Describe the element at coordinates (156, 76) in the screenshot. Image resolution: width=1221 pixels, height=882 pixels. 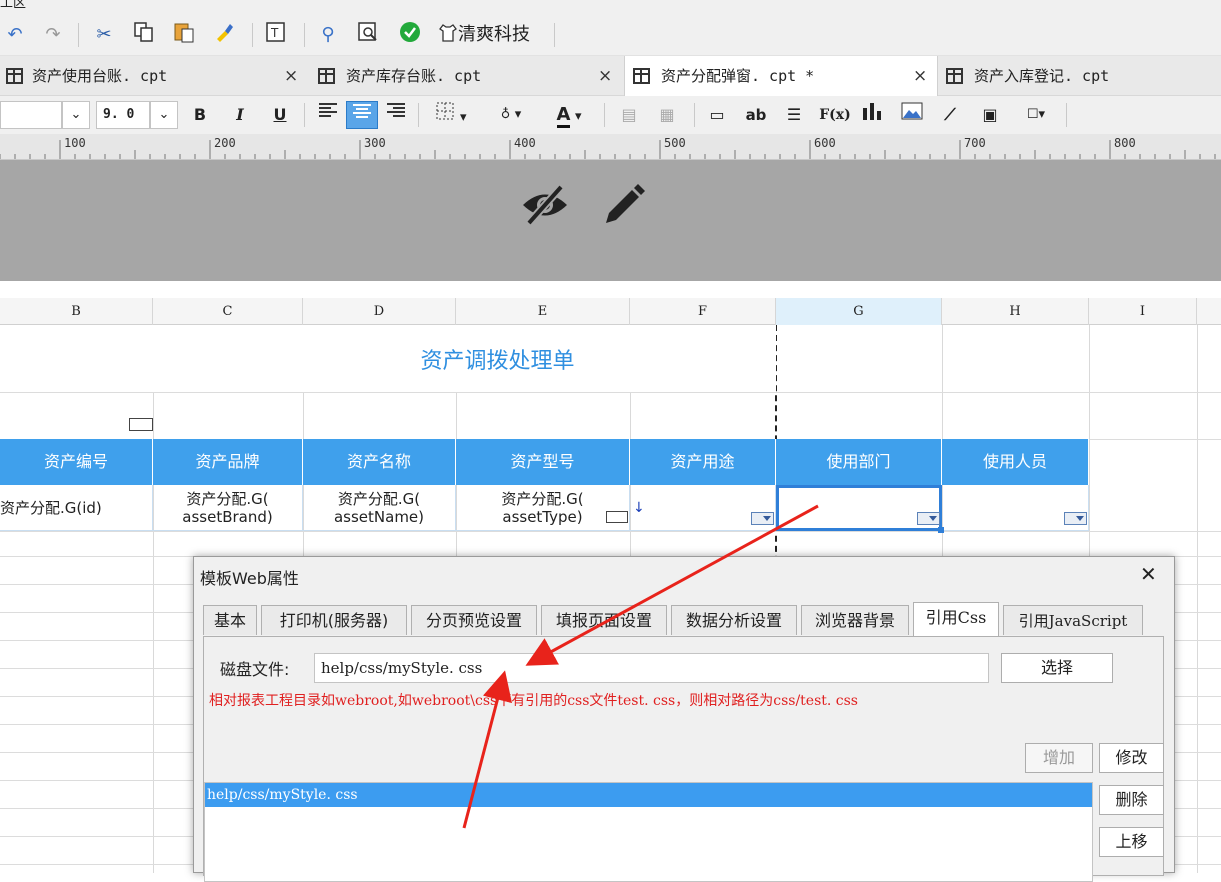
I see `tab-asset-usage: 资产使用台账. cpt ×` at that location.